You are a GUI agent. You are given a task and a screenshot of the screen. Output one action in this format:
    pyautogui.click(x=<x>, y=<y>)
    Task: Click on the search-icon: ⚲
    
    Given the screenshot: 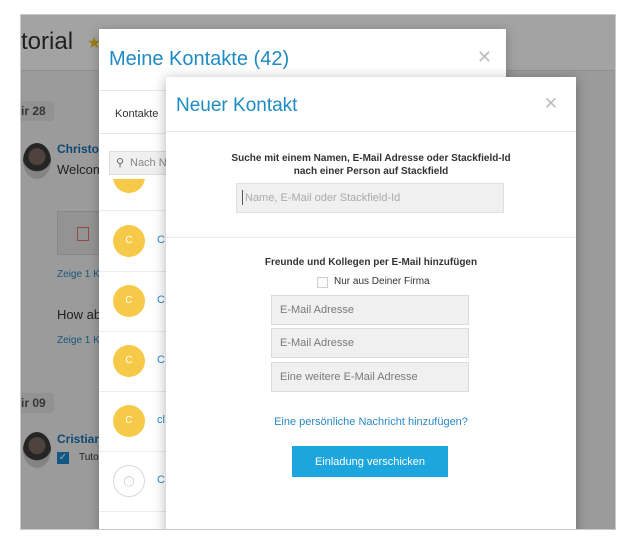 What is the action you would take?
    pyautogui.click(x=120, y=163)
    